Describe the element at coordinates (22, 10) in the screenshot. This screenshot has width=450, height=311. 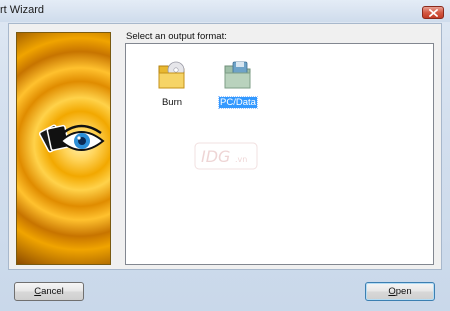
I see `window-title: rt Wizard` at that location.